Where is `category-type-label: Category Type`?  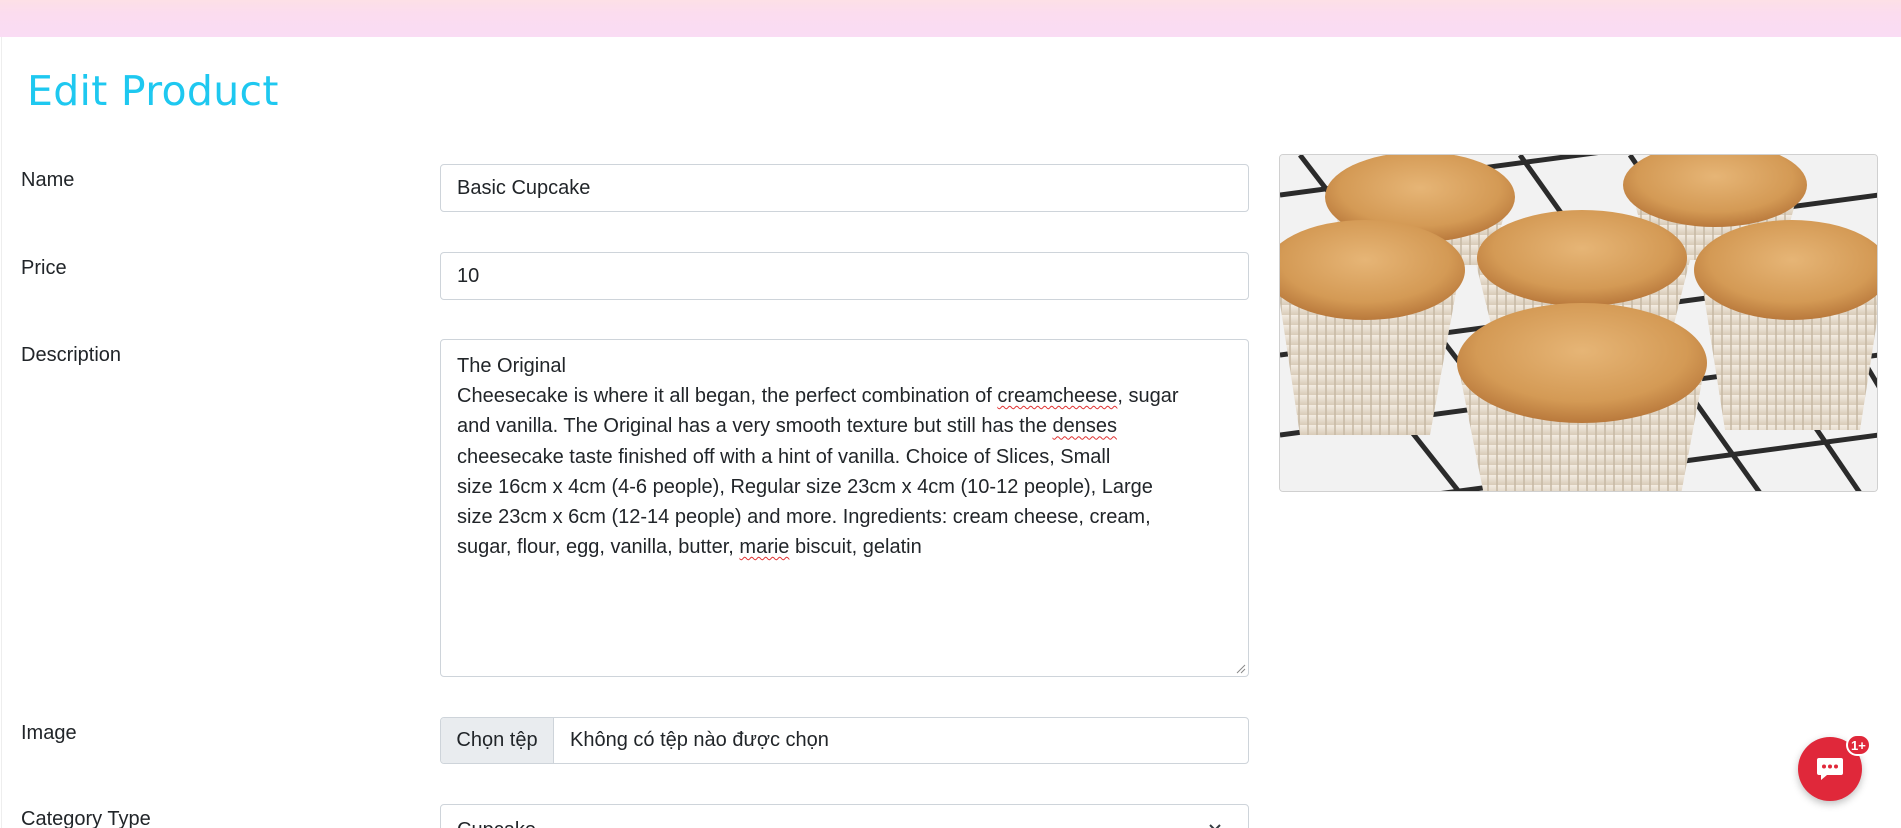
category-type-label: Category Type is located at coordinates (86, 818).